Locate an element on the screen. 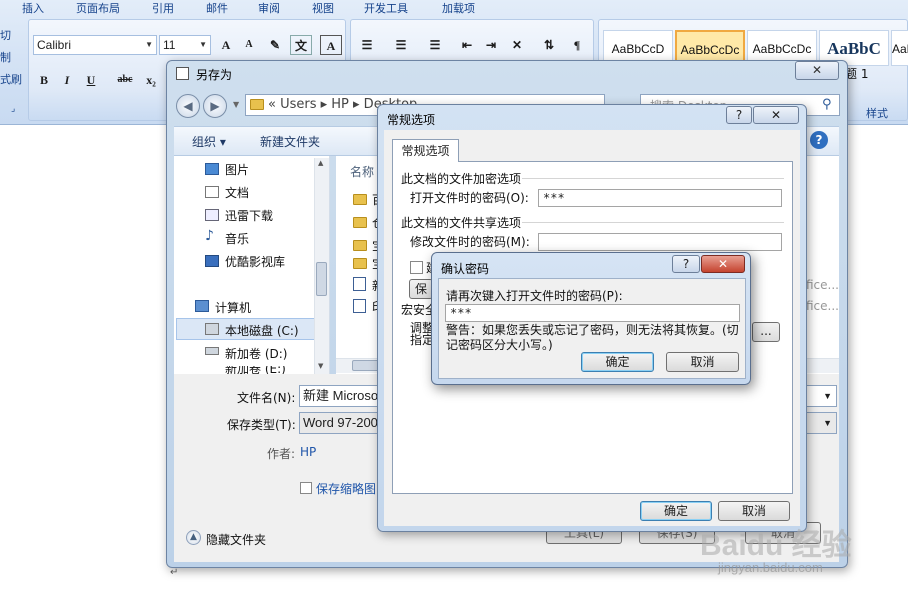  style-tile-heading2: AaBb is located at coordinates (899, 48).